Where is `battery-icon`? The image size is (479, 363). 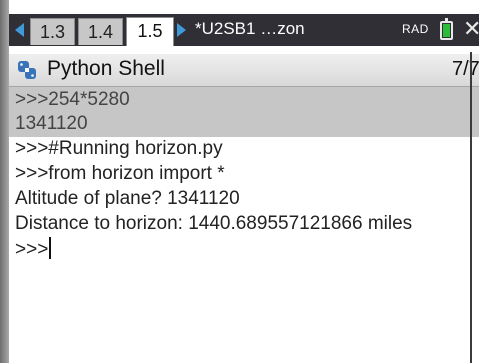 battery-icon is located at coordinates (446, 29).